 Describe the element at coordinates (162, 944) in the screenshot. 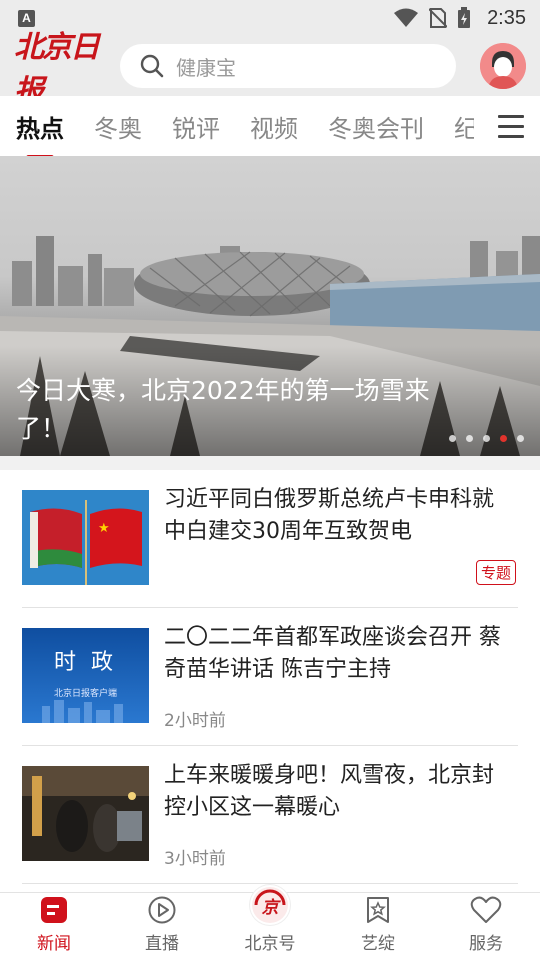

I see `nav-label: 直播` at that location.